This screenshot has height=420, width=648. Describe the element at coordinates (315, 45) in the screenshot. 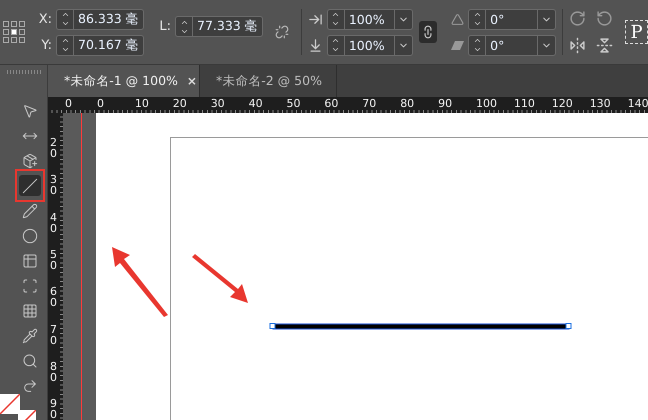

I see `scale-height-icon` at that location.